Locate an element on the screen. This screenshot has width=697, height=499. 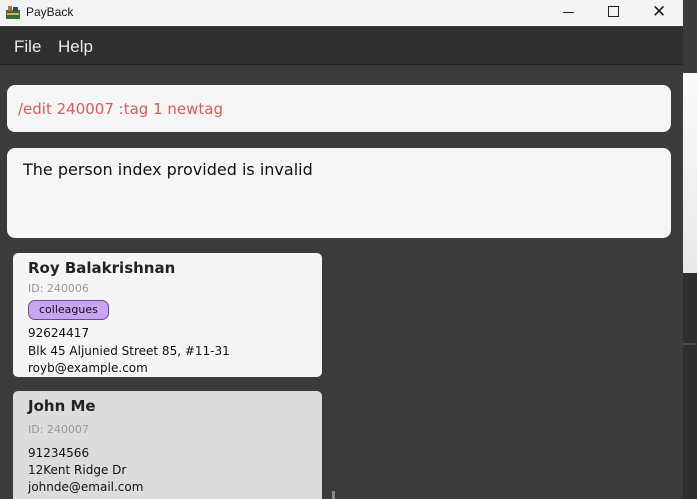
menu-help: Help is located at coordinates (75, 47).